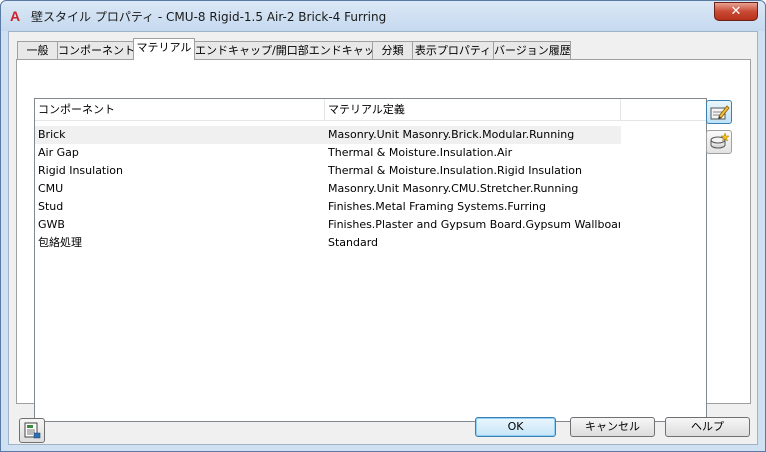 The image size is (766, 452). What do you see at coordinates (474, 243) in the screenshot?
I see `material-definition: Standard` at bounding box center [474, 243].